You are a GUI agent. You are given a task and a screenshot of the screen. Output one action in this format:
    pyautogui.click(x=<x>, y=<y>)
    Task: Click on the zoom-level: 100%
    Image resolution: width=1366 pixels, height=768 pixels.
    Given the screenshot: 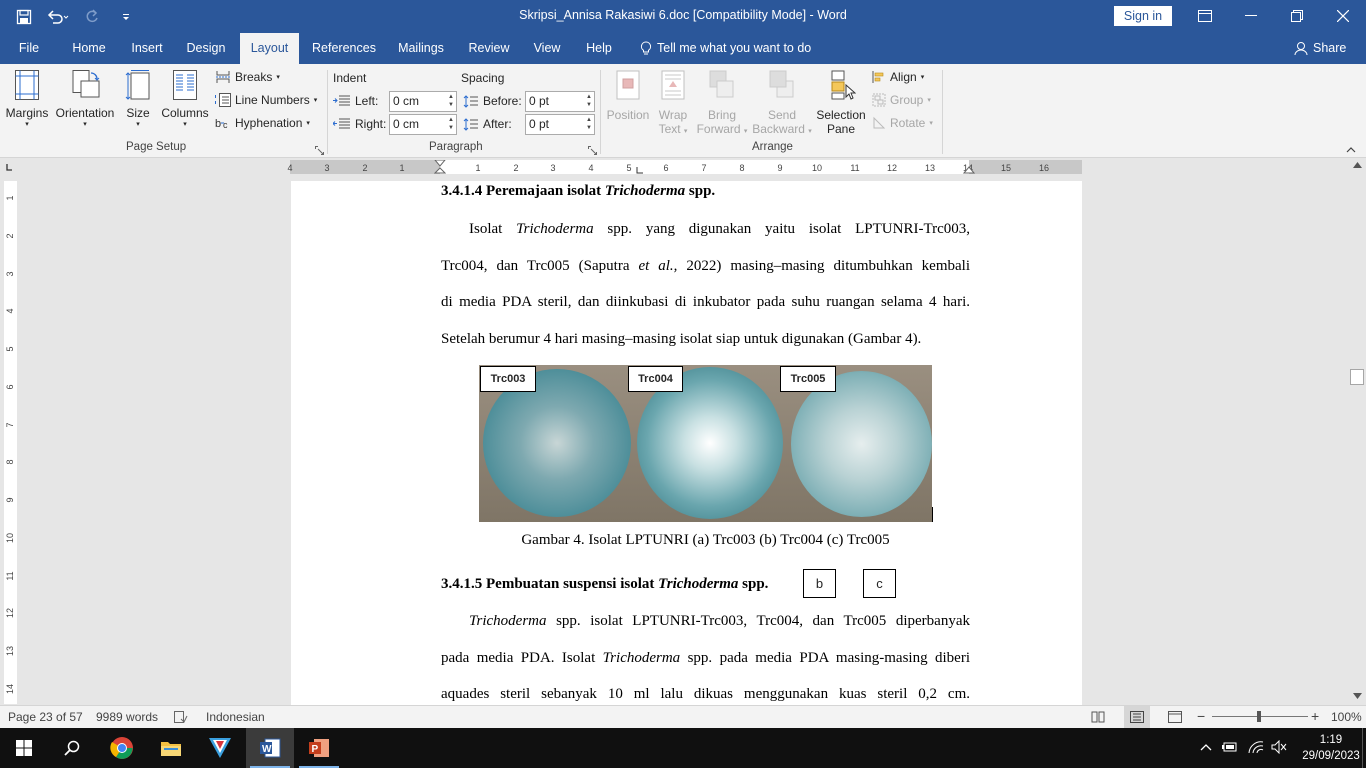 What is the action you would take?
    pyautogui.click(x=1346, y=717)
    